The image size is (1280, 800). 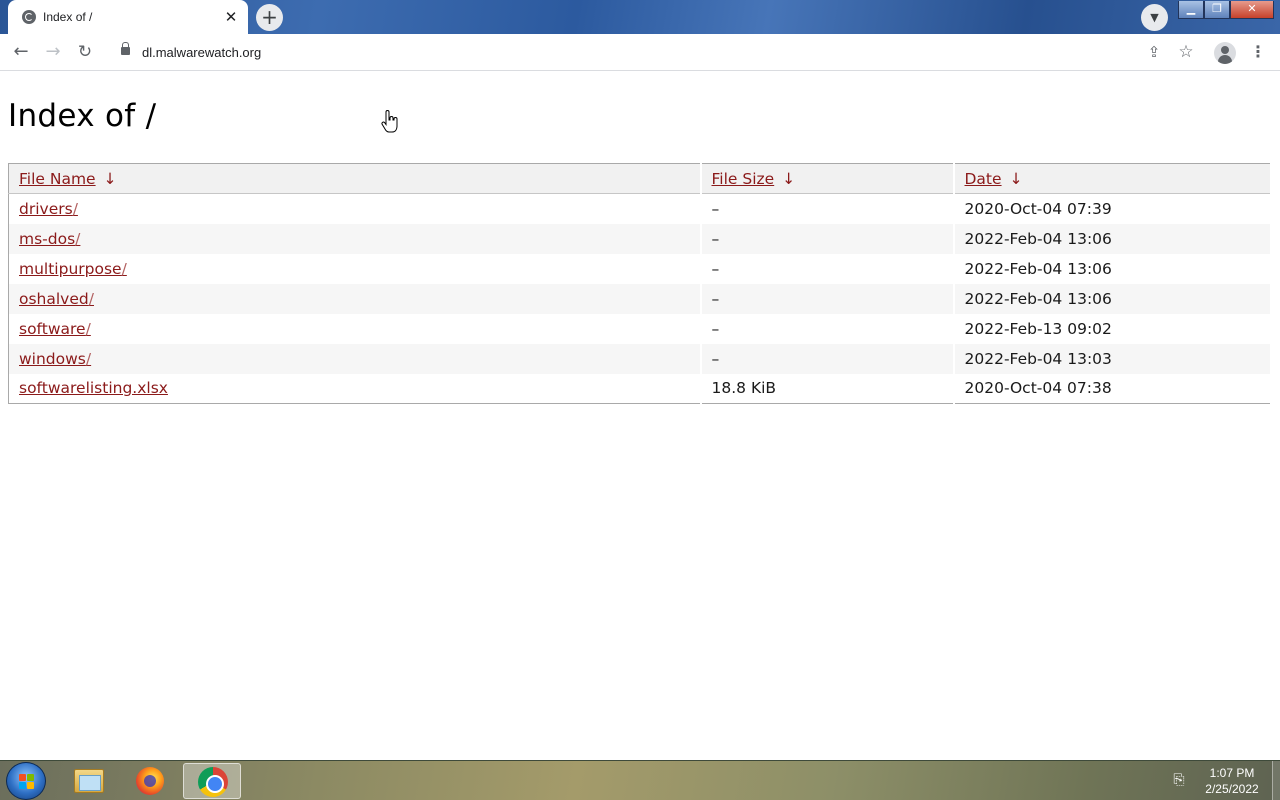 I want to click on table-row: software/ – 2022-Feb-13 09:02, so click(x=640, y=328).